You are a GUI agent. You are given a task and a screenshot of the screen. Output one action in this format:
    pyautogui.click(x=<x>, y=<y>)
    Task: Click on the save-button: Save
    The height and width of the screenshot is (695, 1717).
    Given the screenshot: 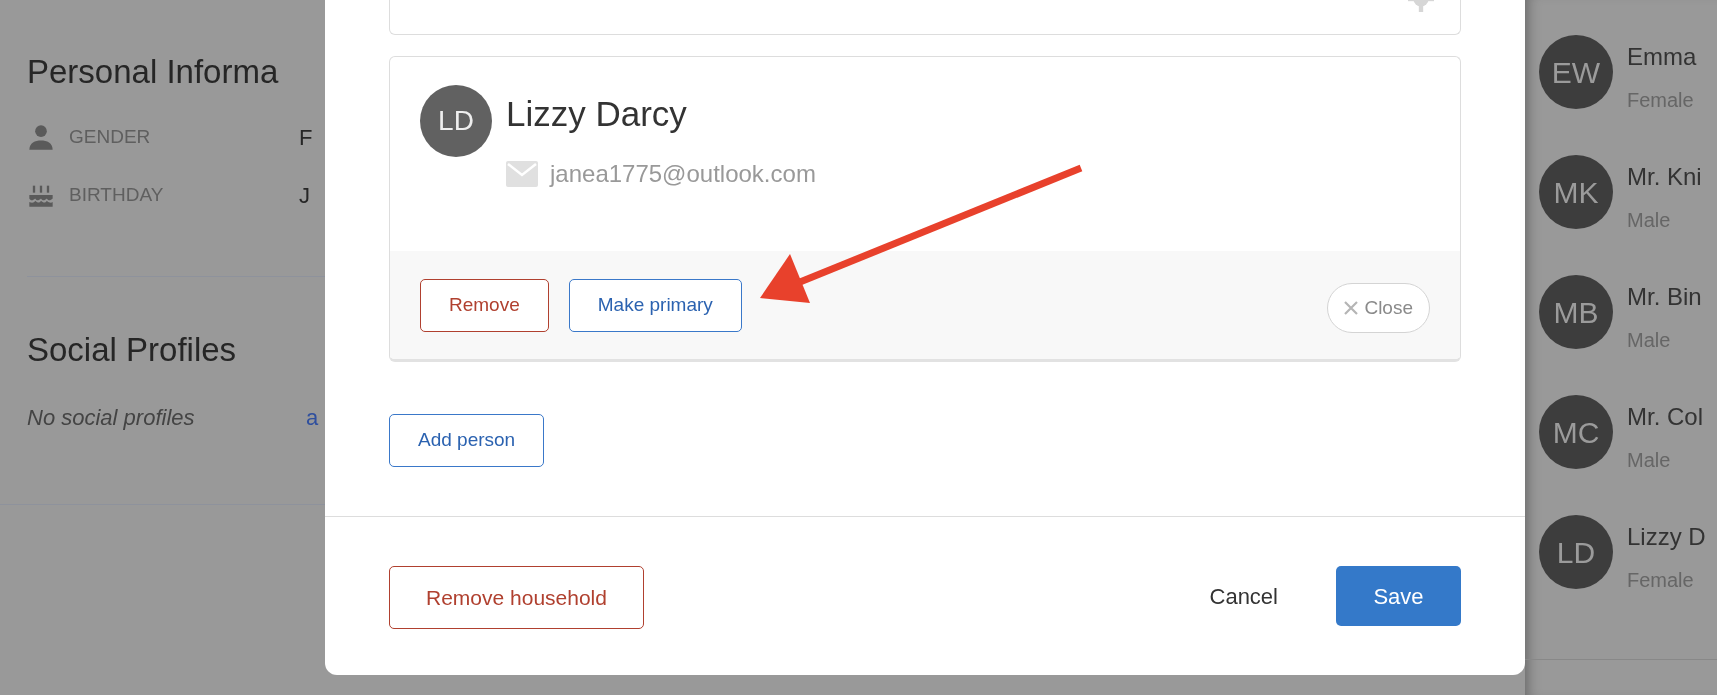 What is the action you would take?
    pyautogui.click(x=1398, y=596)
    